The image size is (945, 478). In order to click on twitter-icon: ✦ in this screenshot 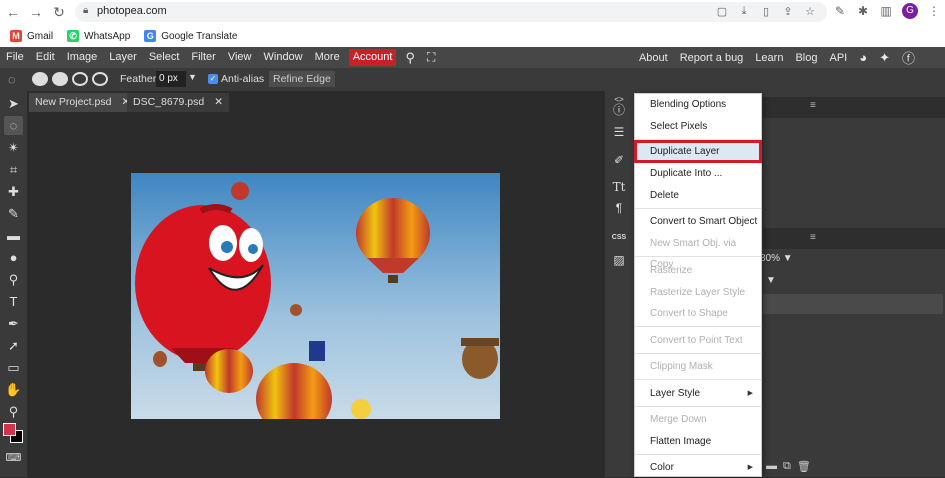, I will do `click(884, 58)`.